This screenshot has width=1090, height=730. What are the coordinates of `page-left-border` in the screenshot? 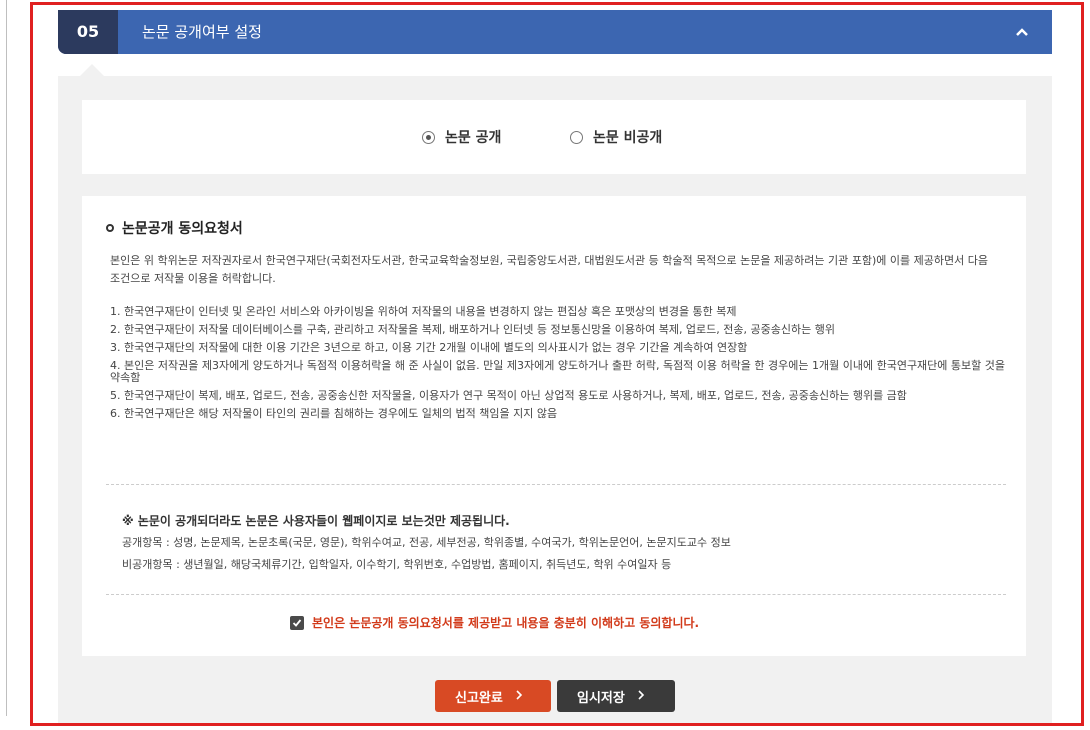 It's located at (6, 358).